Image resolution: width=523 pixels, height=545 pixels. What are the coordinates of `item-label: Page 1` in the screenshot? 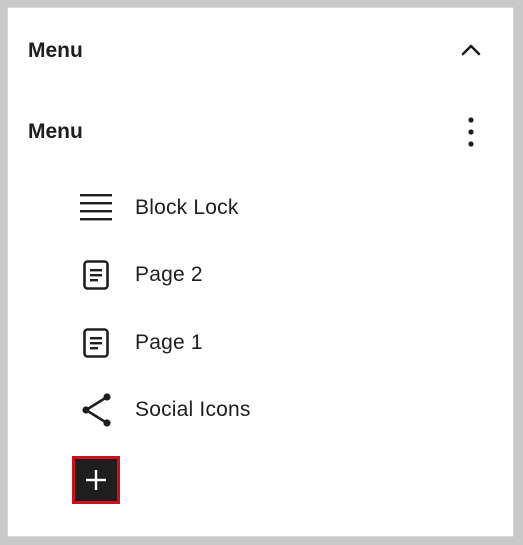 It's located at (169, 342).